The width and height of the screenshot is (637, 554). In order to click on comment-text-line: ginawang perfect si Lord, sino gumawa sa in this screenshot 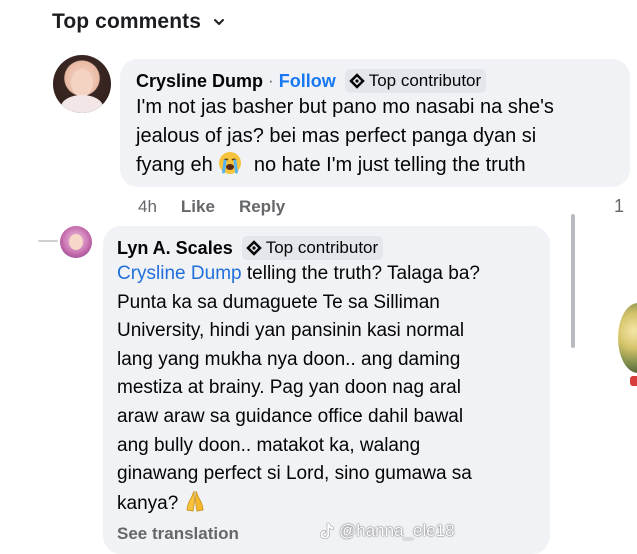, I will do `click(294, 474)`.